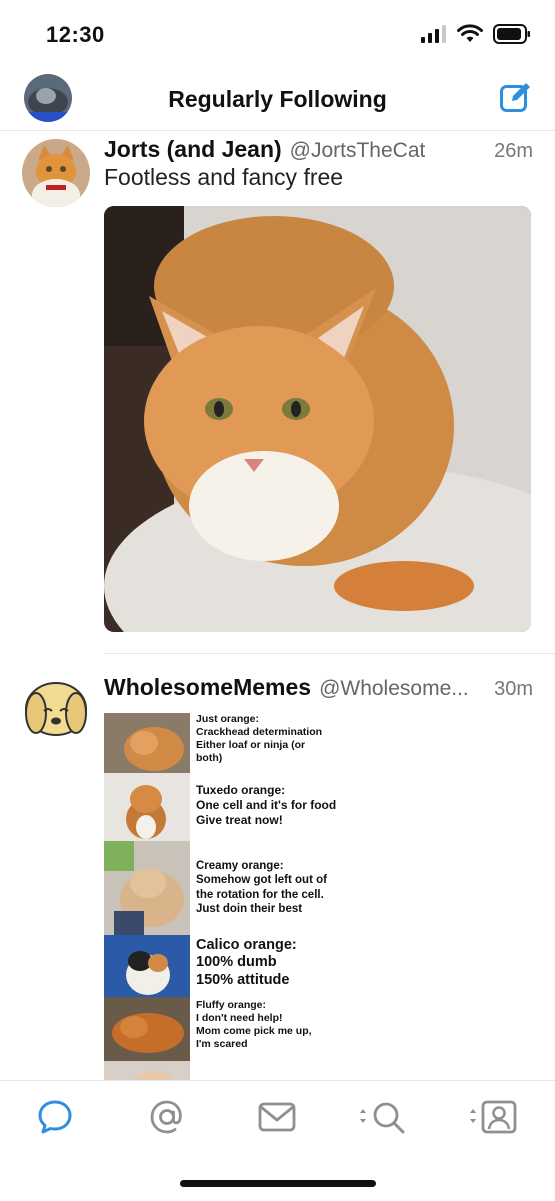  I want to click on author-handle: @JortsTheCat, so click(358, 151).